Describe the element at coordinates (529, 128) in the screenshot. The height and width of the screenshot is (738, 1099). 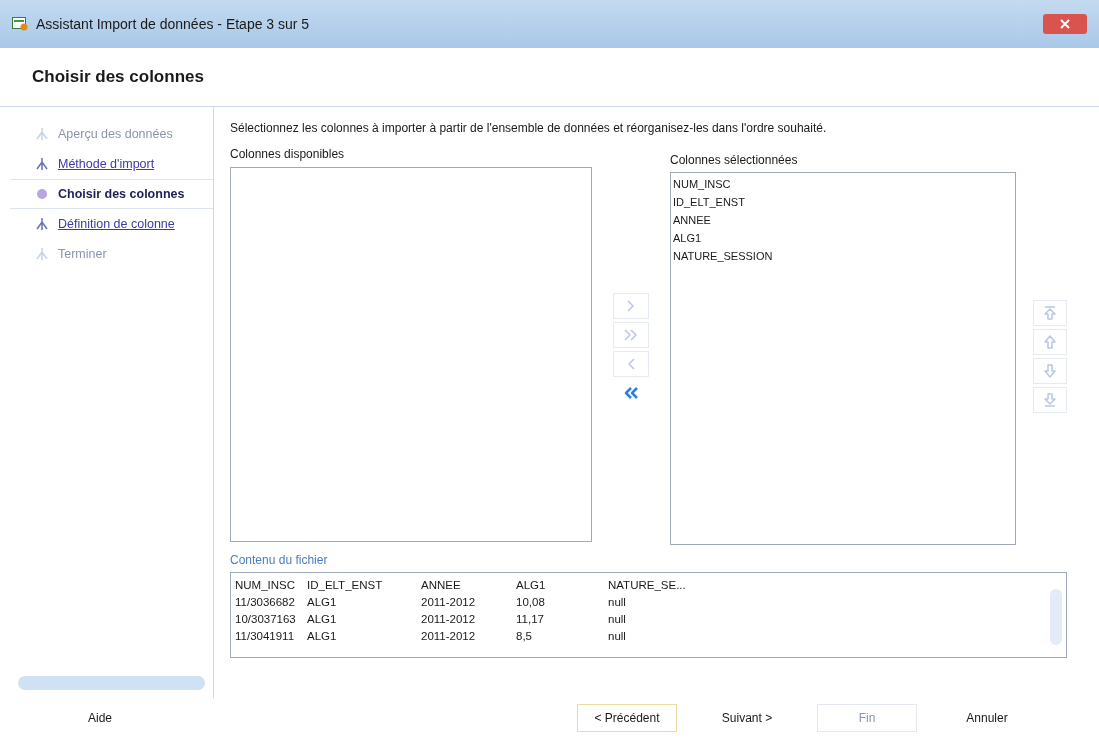
I see `instruction-text: Sélectionnez les colonnes à importer à partir de l'ensemble de données et réorganisez-les dans l'ordre souhaité.` at that location.